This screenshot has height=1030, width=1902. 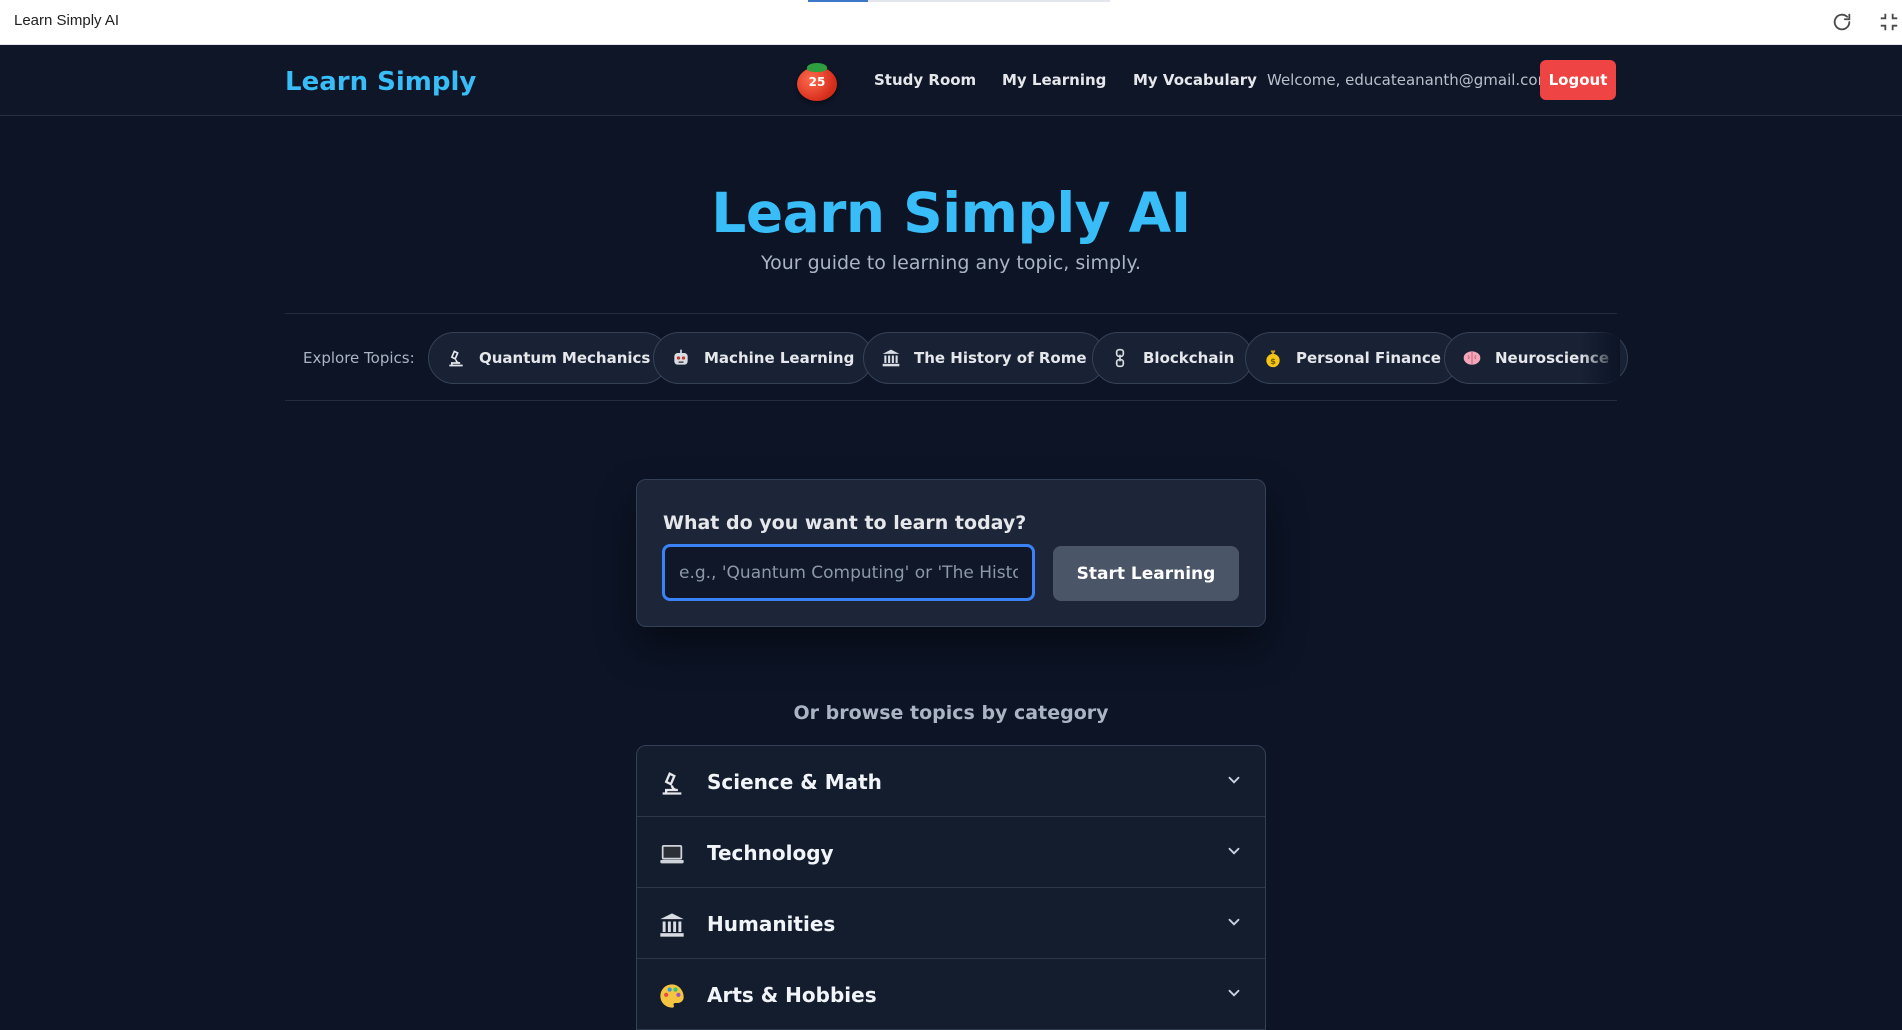 I want to click on search-label: What do you want to learn today?, so click(x=845, y=523).